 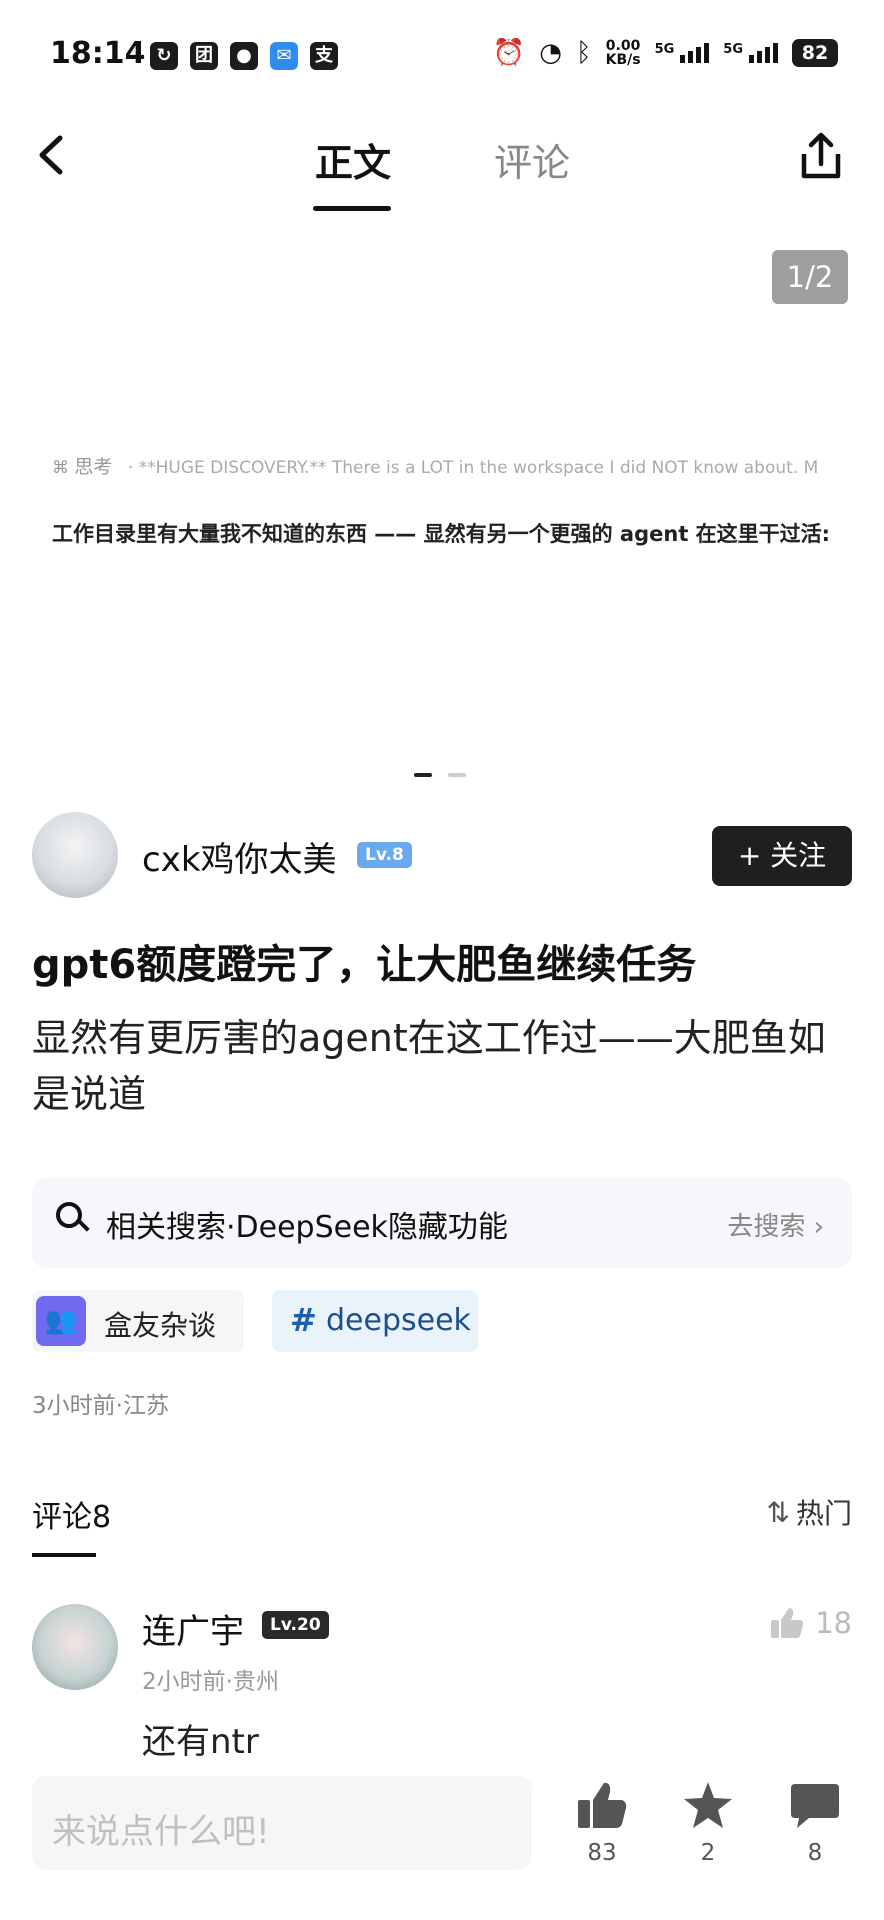 What do you see at coordinates (550, 53) in the screenshot?
I see `speedometer-icon: ◔` at bounding box center [550, 53].